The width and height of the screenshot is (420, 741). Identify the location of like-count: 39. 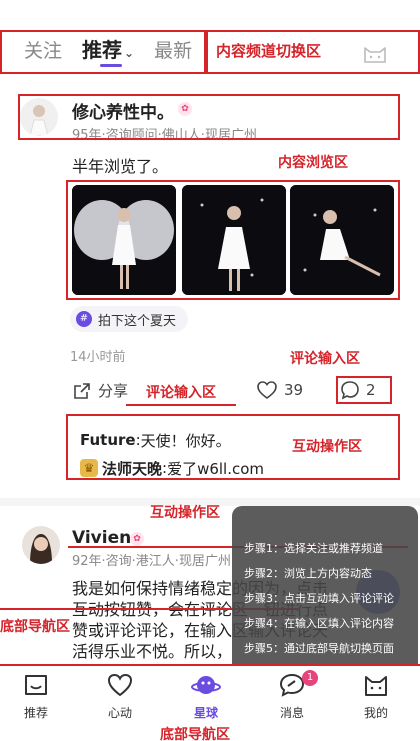
(294, 390).